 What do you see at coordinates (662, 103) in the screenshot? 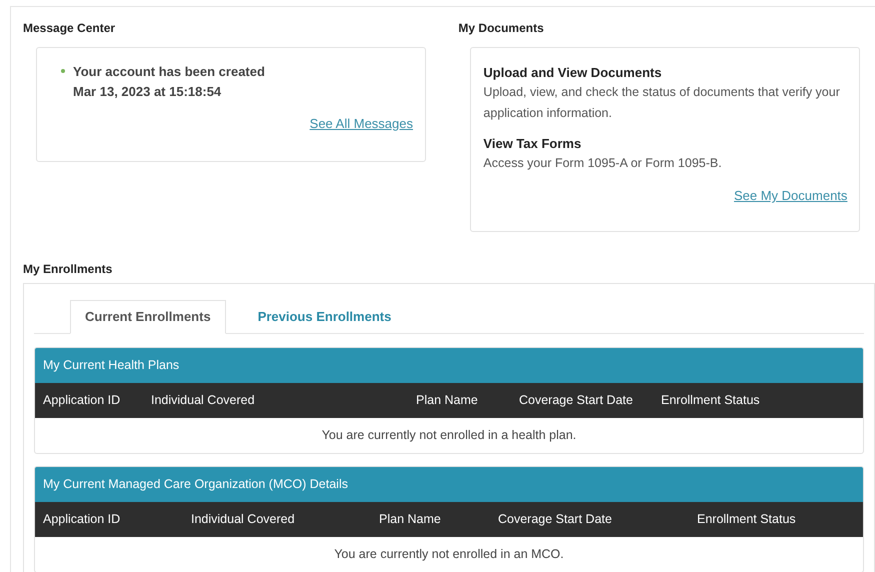
I see `document-description: Upload, view, and check the status of documents that verify your application information.` at bounding box center [662, 103].